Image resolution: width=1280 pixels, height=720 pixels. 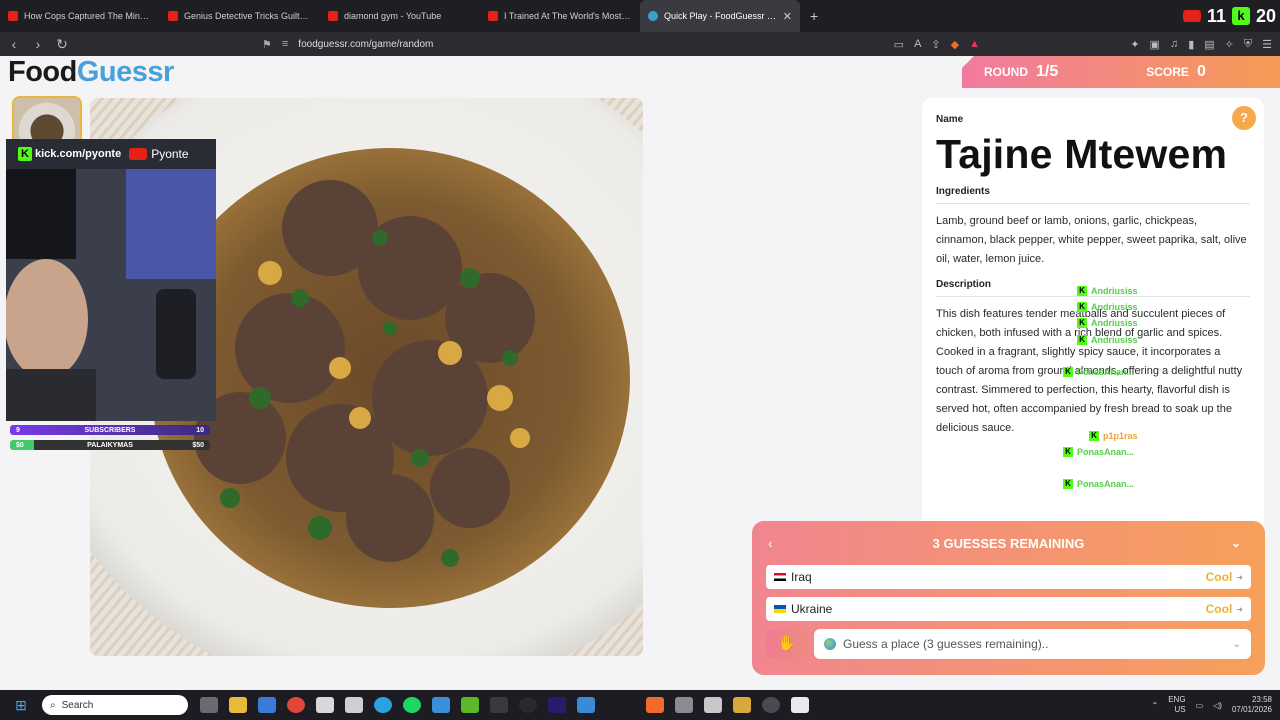 What do you see at coordinates (267, 705) in the screenshot?
I see `store-icon` at bounding box center [267, 705].